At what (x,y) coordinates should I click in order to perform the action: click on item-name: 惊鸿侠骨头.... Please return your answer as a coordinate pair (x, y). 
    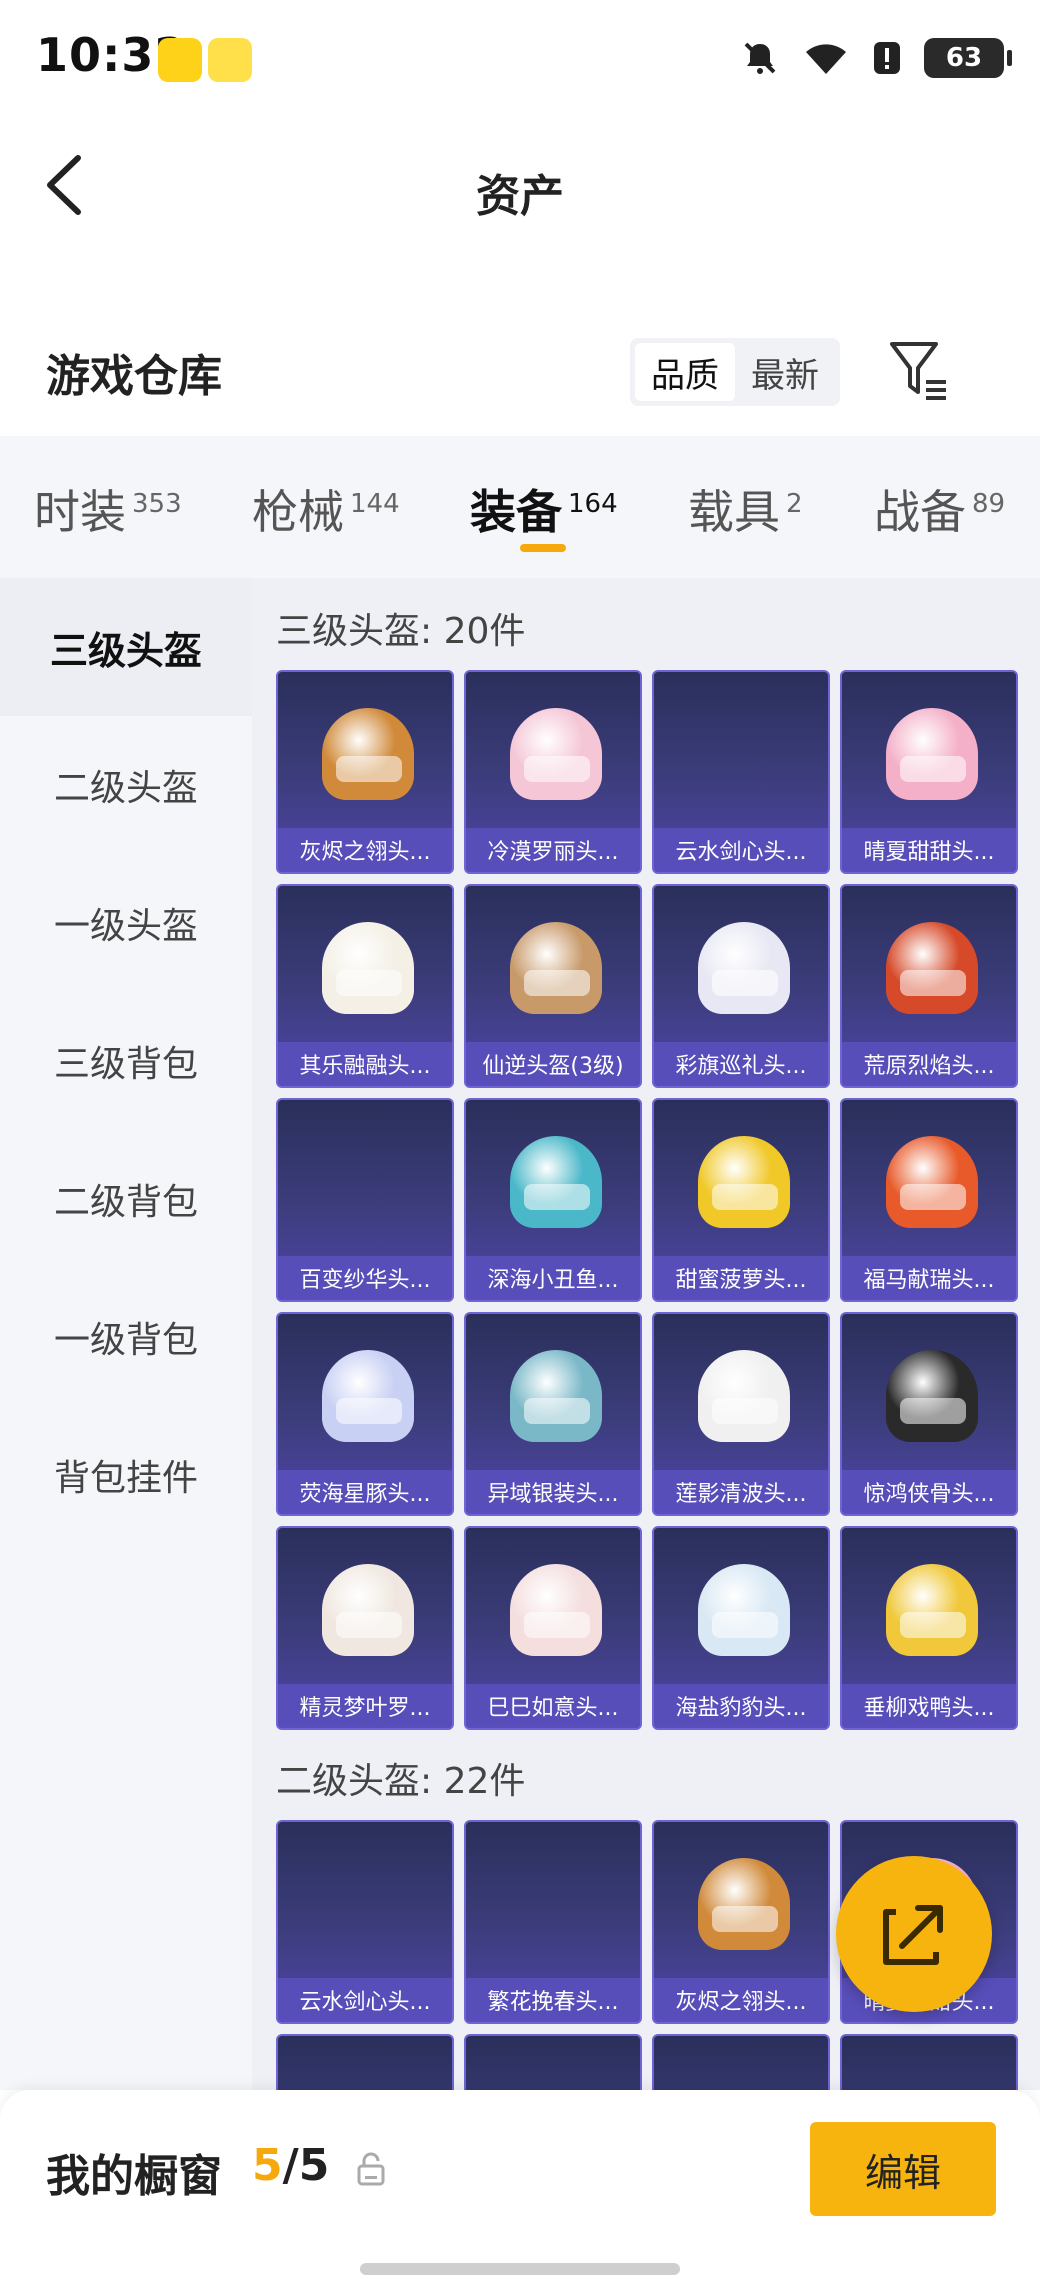
    Looking at the image, I should click on (929, 1492).